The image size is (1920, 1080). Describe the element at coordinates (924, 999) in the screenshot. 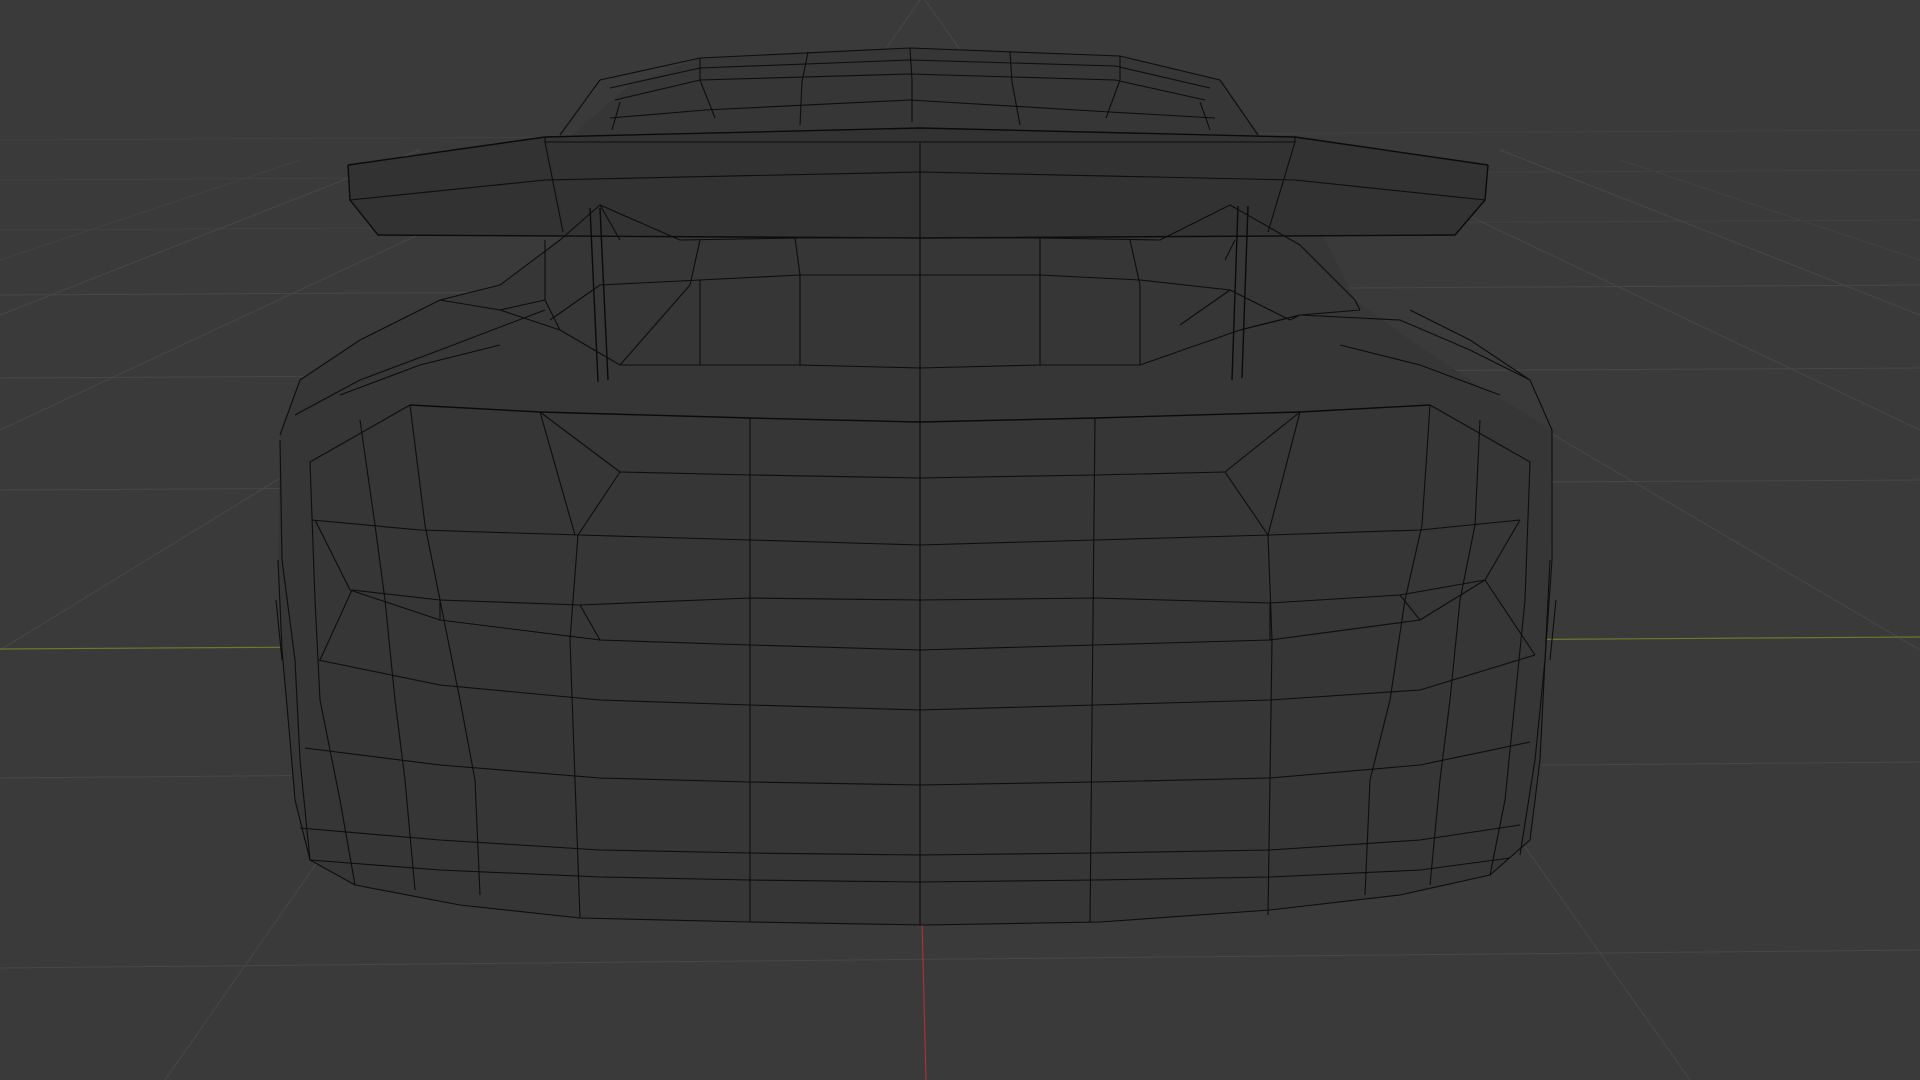

I see `y-axis-line` at that location.